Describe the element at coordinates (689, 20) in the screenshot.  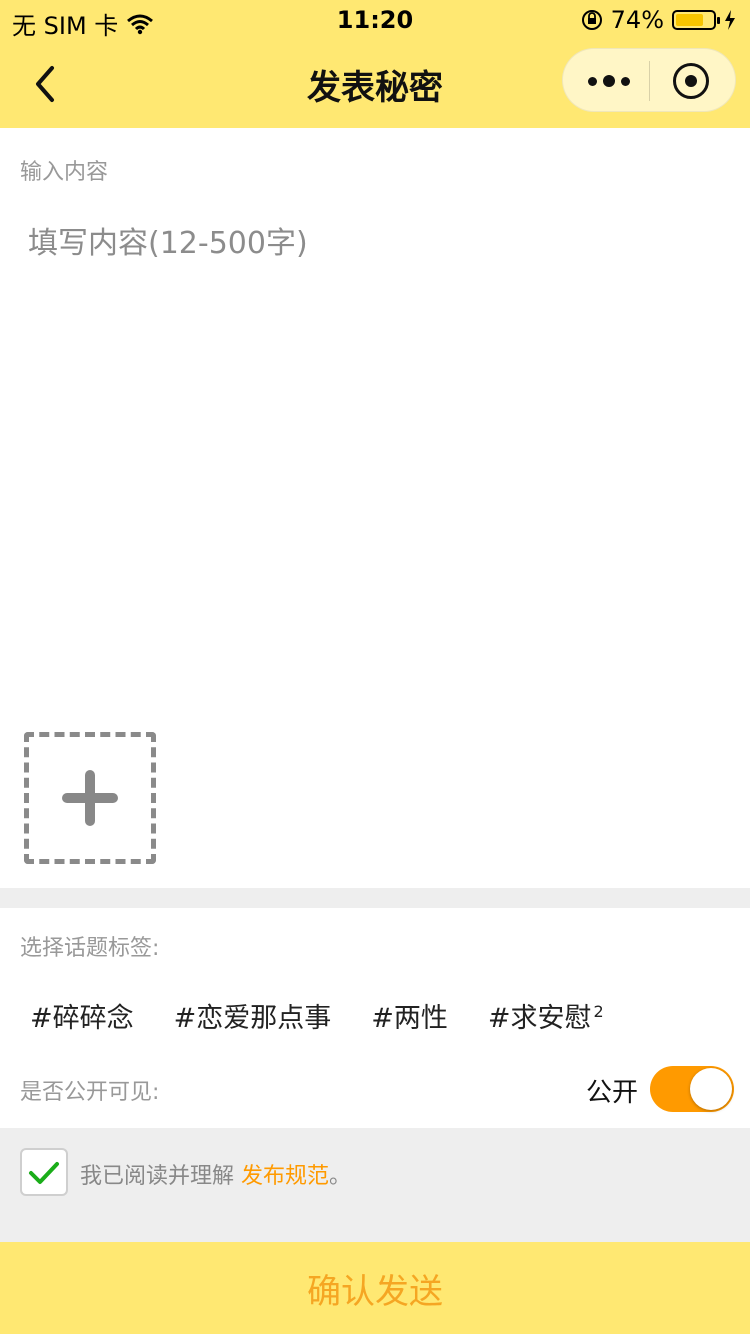
I see `battery-fill` at that location.